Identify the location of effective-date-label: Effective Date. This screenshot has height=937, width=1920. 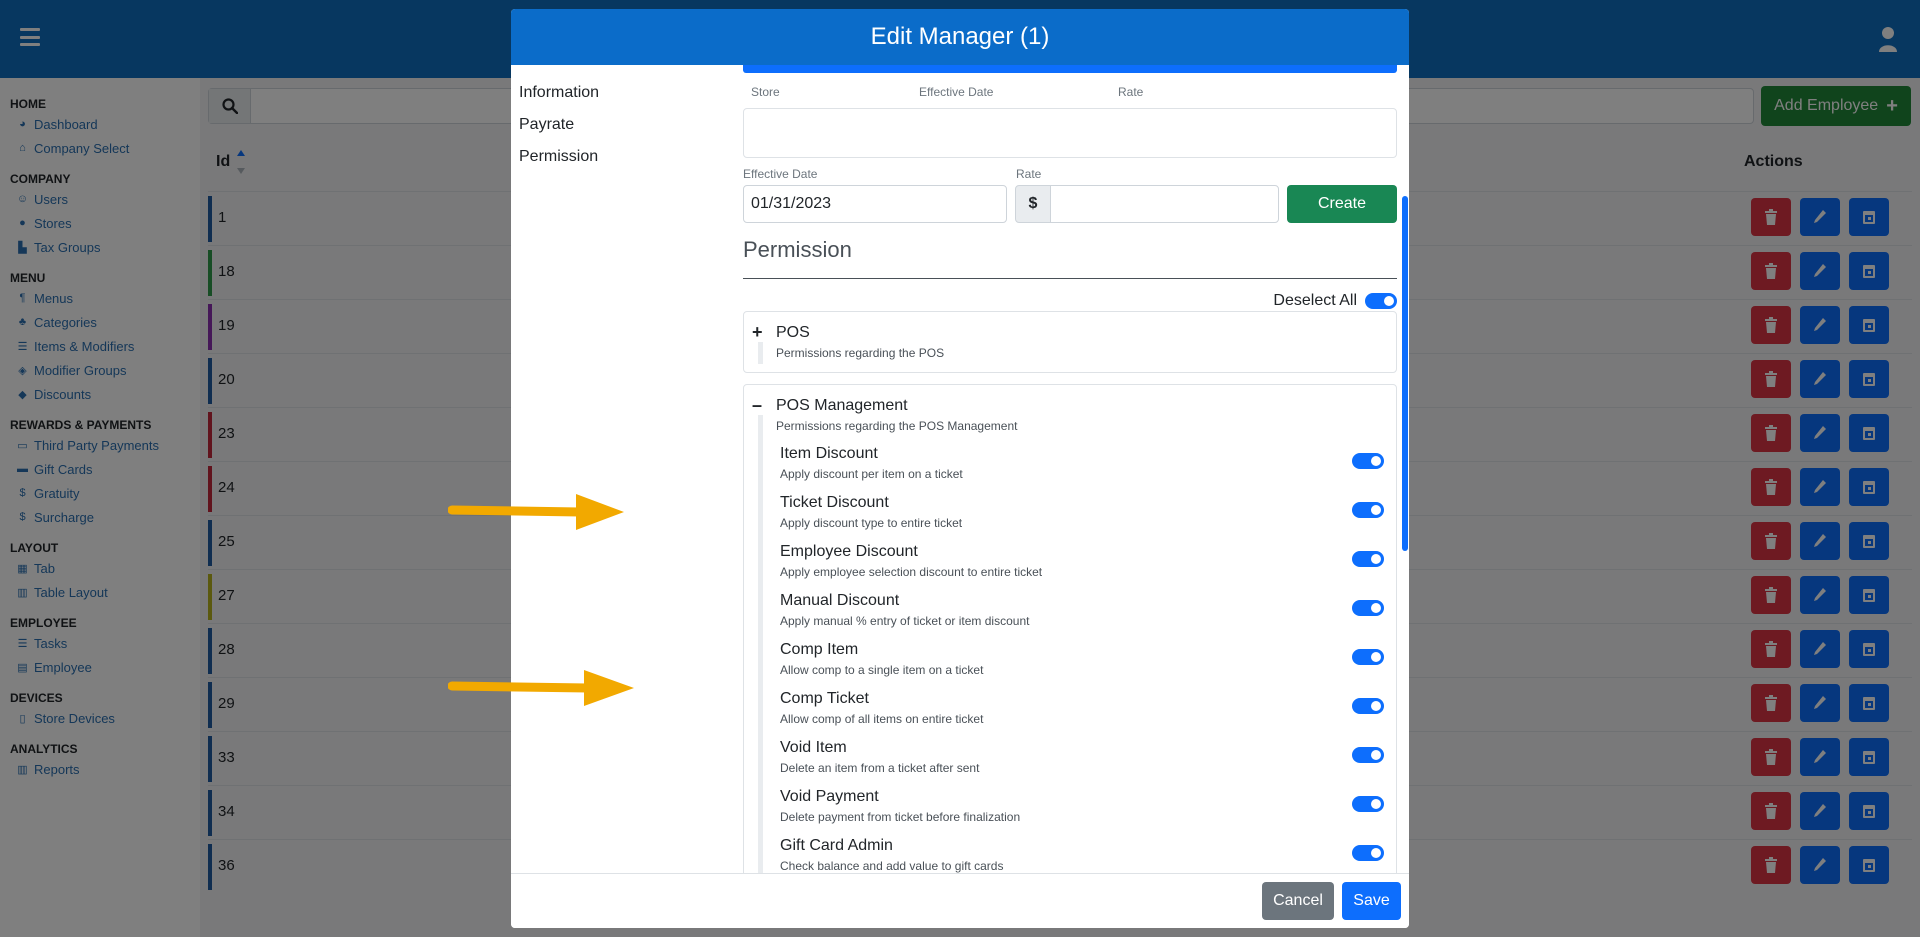
(780, 174).